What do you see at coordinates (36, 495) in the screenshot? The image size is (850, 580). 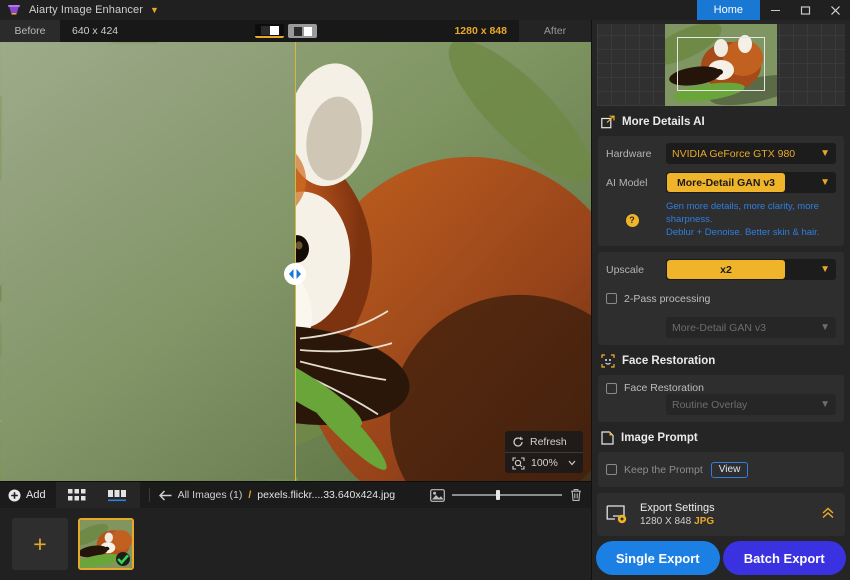 I see `add-label: Add` at bounding box center [36, 495].